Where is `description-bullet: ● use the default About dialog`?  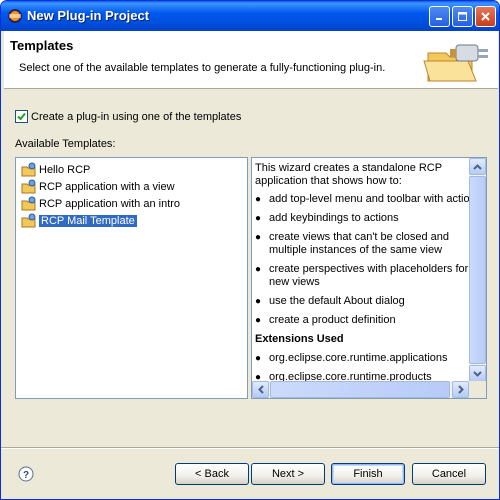 description-bullet: ● use the default About dialog is located at coordinates (330, 301).